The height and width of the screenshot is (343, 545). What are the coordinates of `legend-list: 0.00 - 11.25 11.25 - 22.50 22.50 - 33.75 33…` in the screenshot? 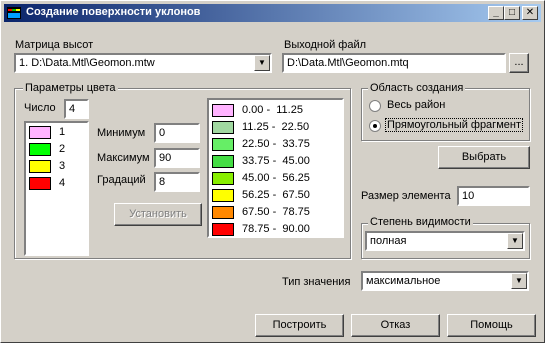 It's located at (275, 168).